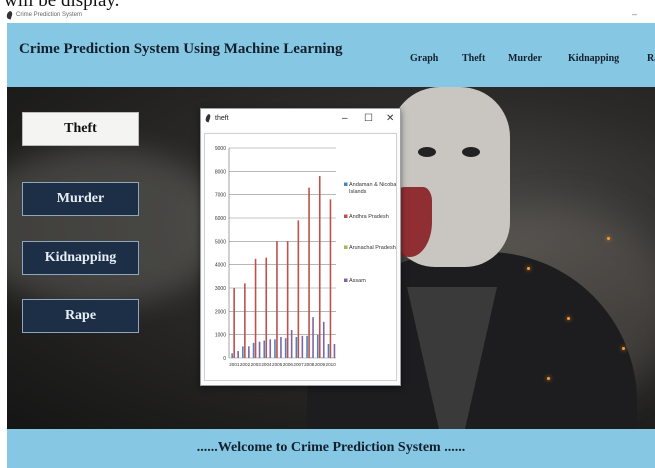  Describe the element at coordinates (357, 281) in the screenshot. I see `legend-label: Assam` at that location.